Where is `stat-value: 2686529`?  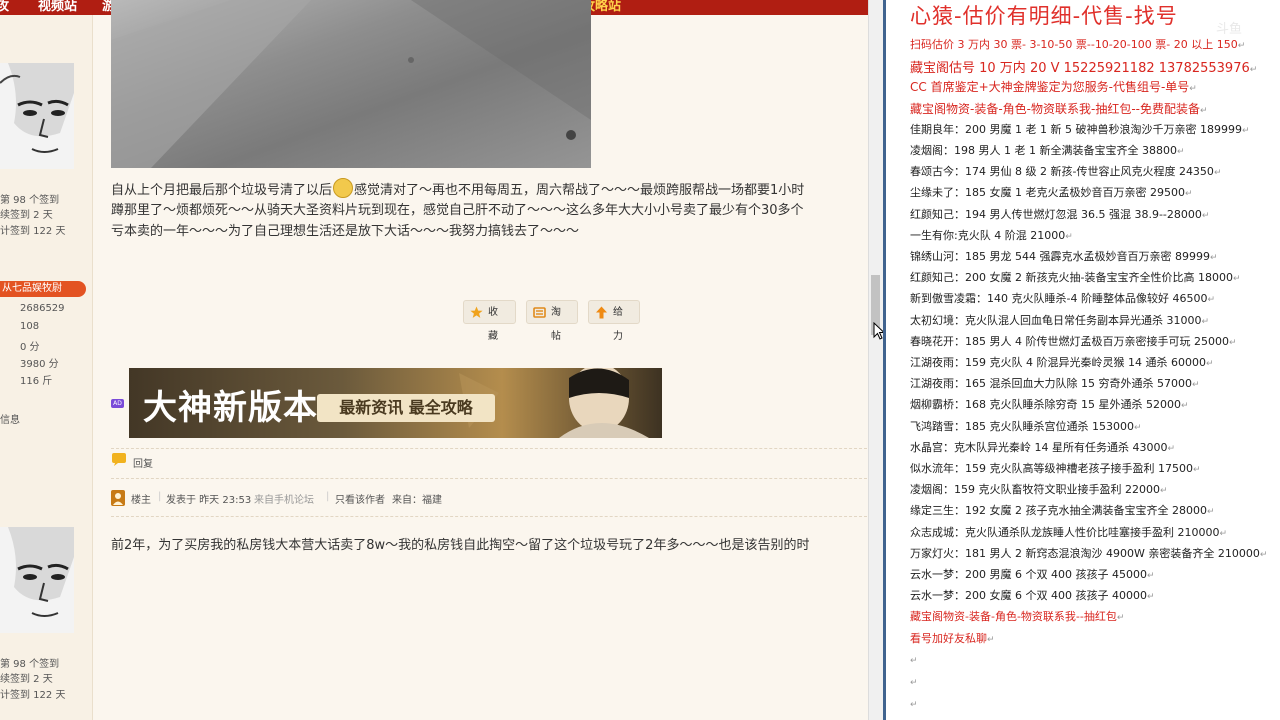 stat-value: 2686529 is located at coordinates (42, 308).